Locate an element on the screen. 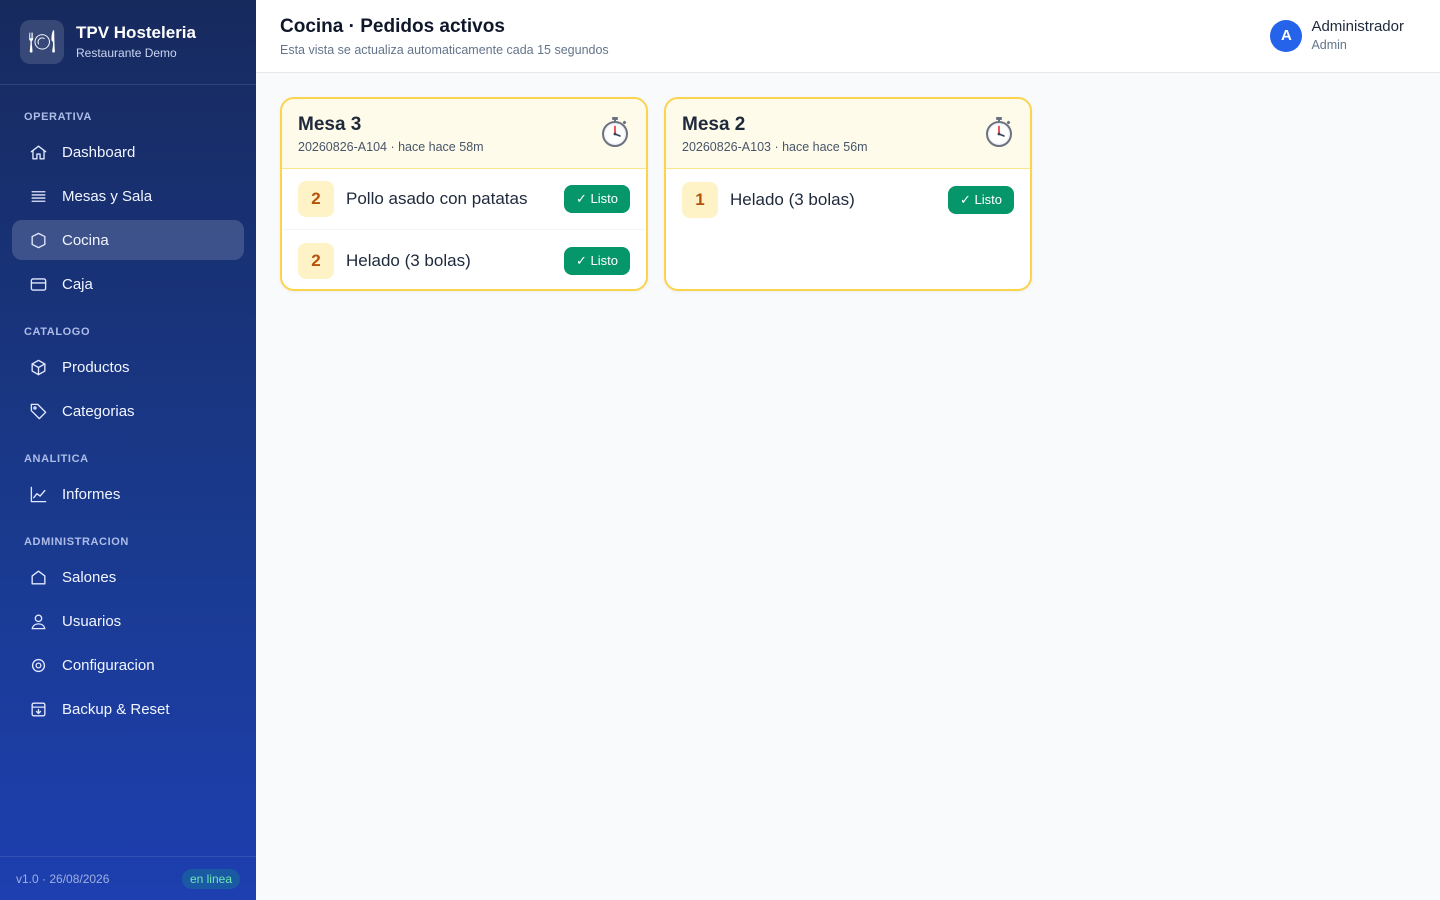 The width and height of the screenshot is (1440, 900). chart-icon is located at coordinates (38, 494).